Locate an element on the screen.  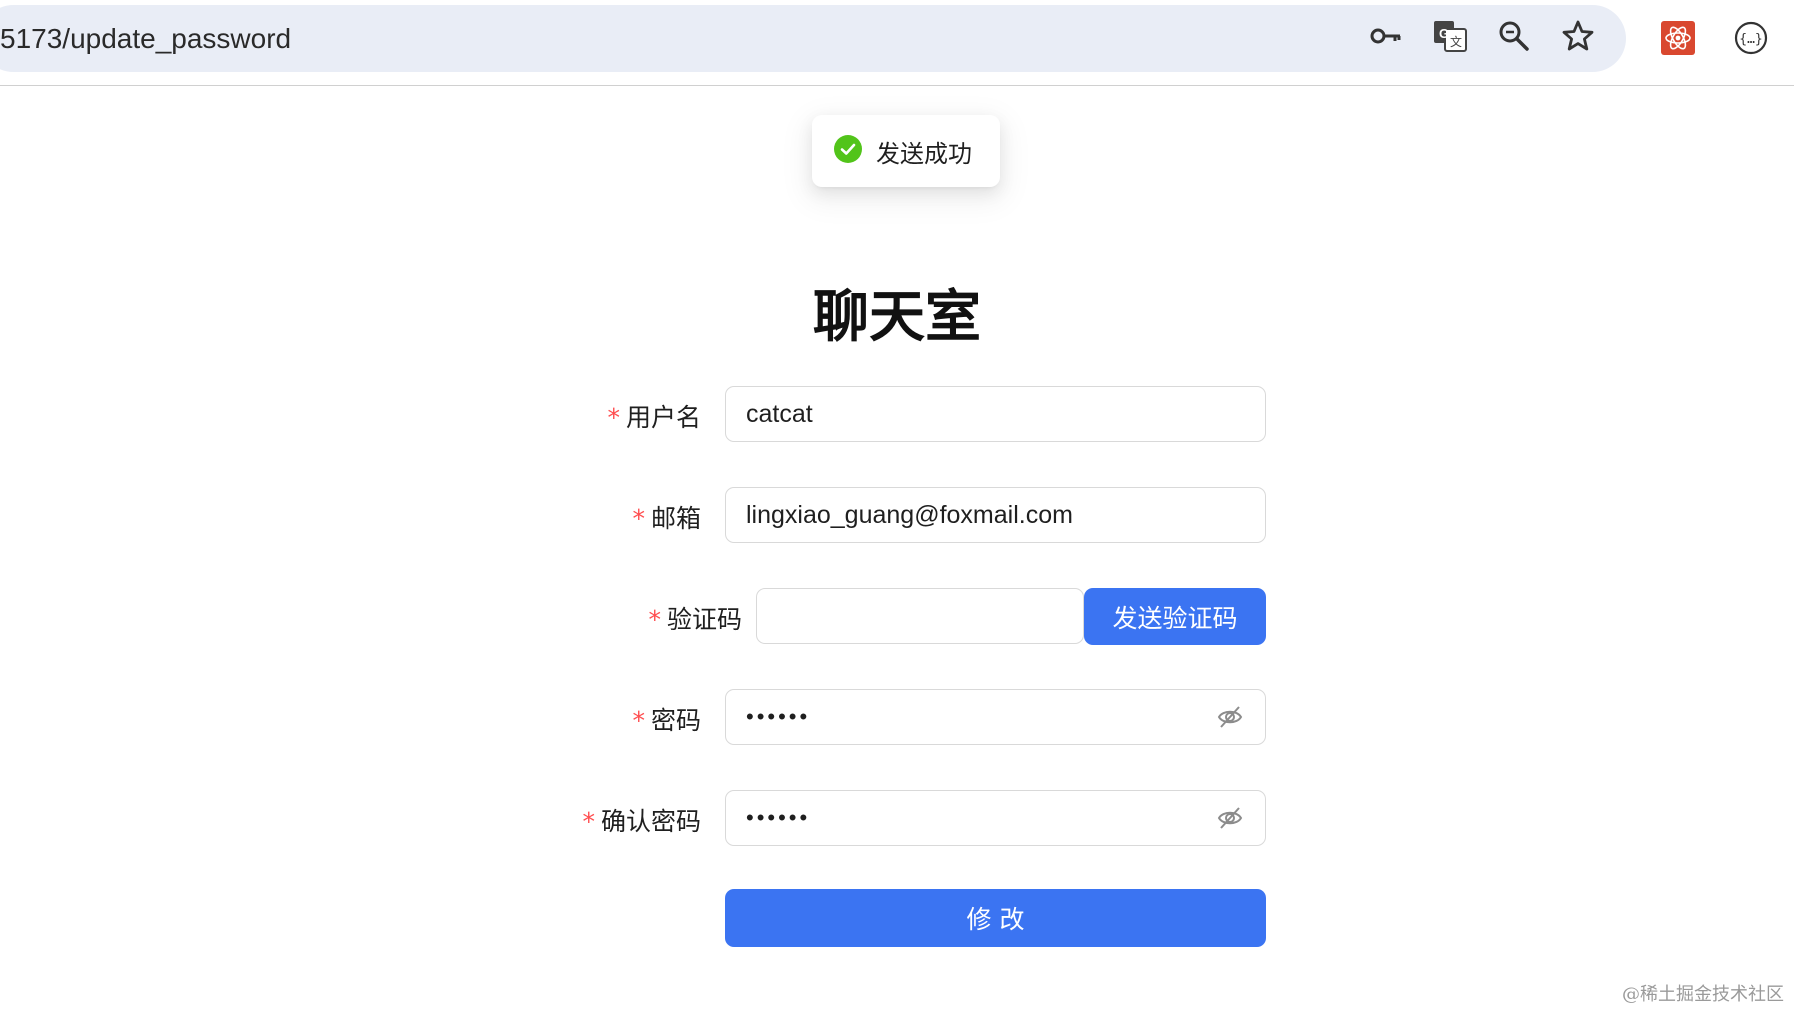
password-field is located at coordinates (995, 717).